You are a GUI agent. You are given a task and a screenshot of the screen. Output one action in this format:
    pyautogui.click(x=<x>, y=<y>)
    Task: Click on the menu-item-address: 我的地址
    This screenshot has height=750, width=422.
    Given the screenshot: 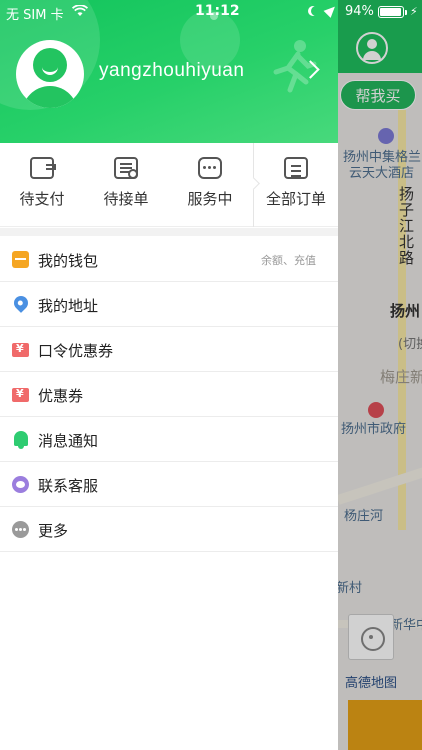 What is the action you would take?
    pyautogui.click(x=169, y=304)
    